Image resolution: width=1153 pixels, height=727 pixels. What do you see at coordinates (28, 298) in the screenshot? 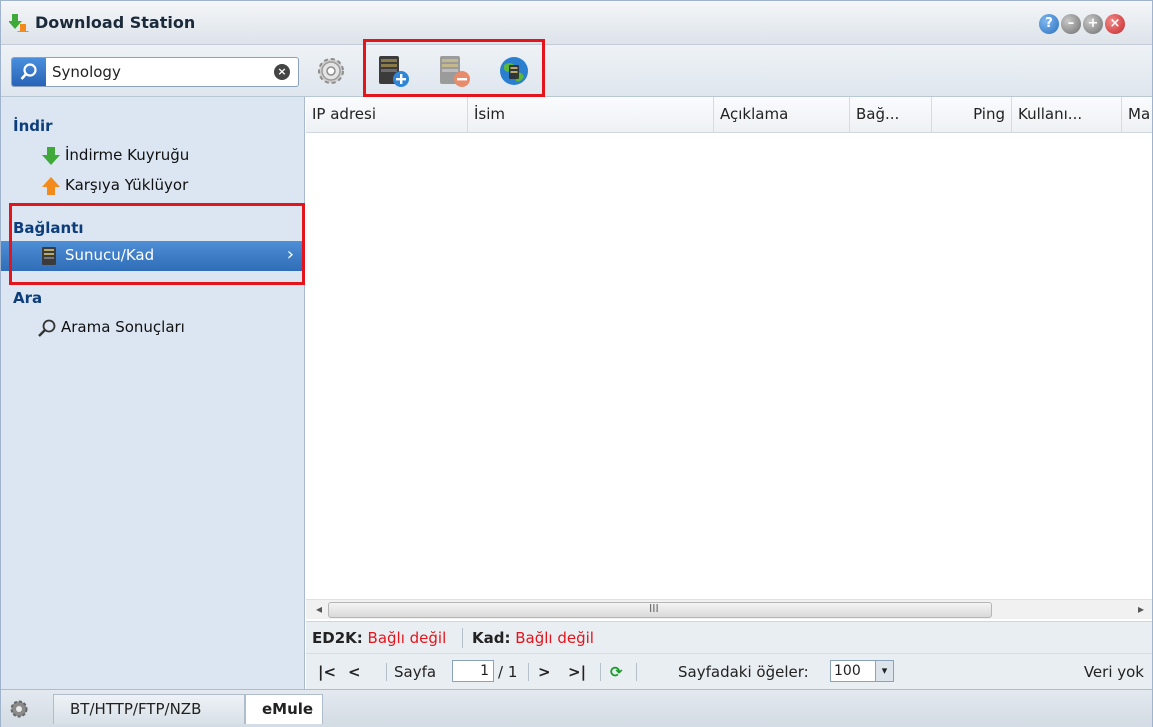
I see `sidebar-heading-search: Ara` at bounding box center [28, 298].